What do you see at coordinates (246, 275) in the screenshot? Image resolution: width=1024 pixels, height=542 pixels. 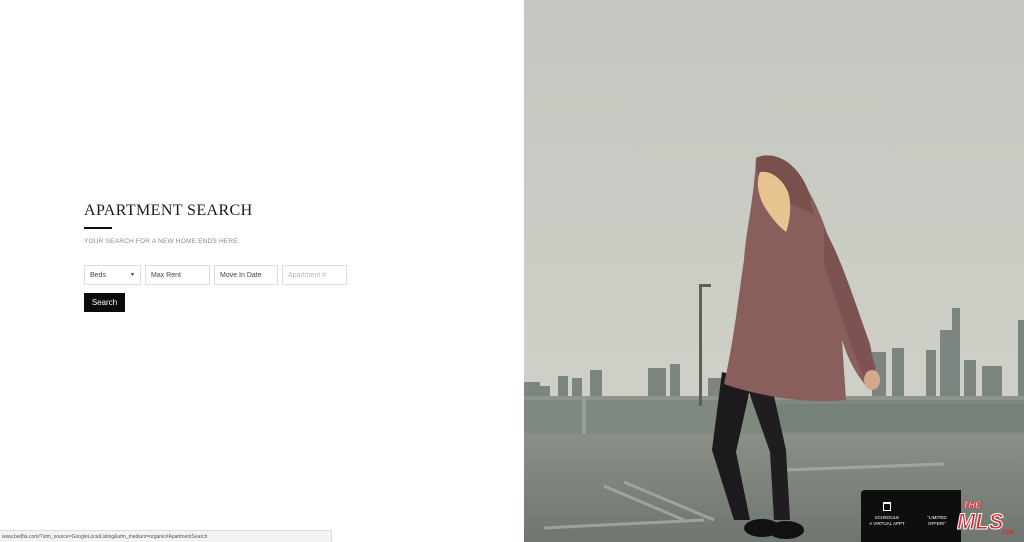 I see `move-in-date-input: Move In Date` at bounding box center [246, 275].